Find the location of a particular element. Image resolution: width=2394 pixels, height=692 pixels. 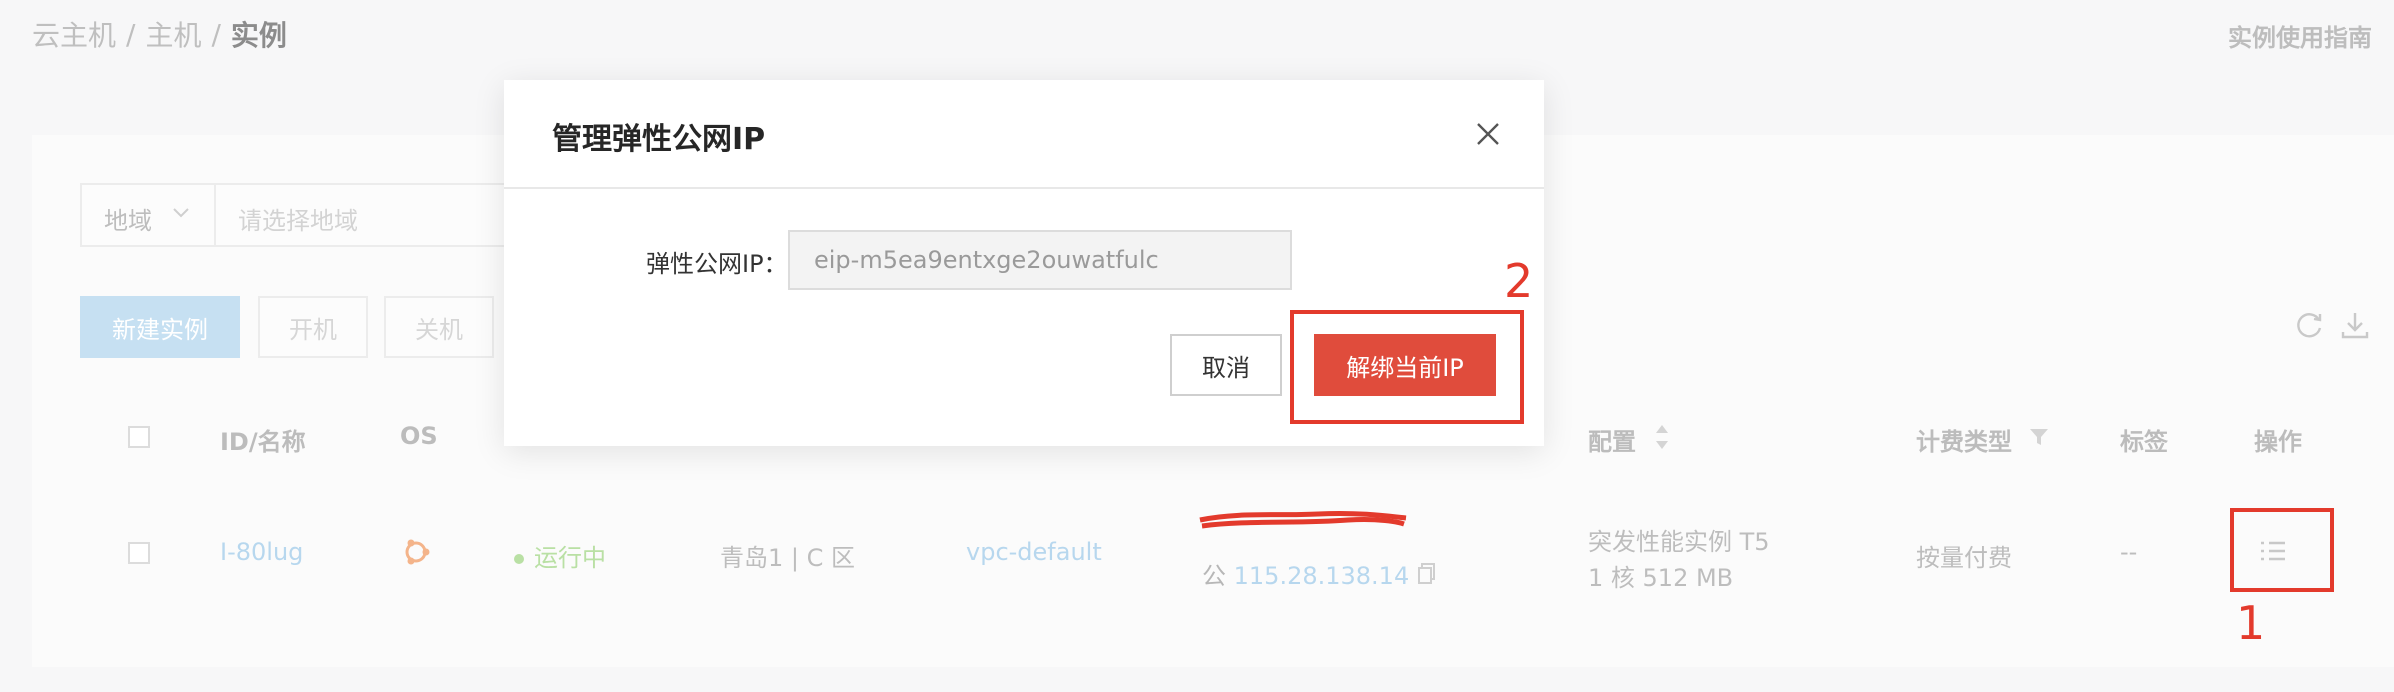

public-ip-prefix: 公 is located at coordinates (1214, 576).